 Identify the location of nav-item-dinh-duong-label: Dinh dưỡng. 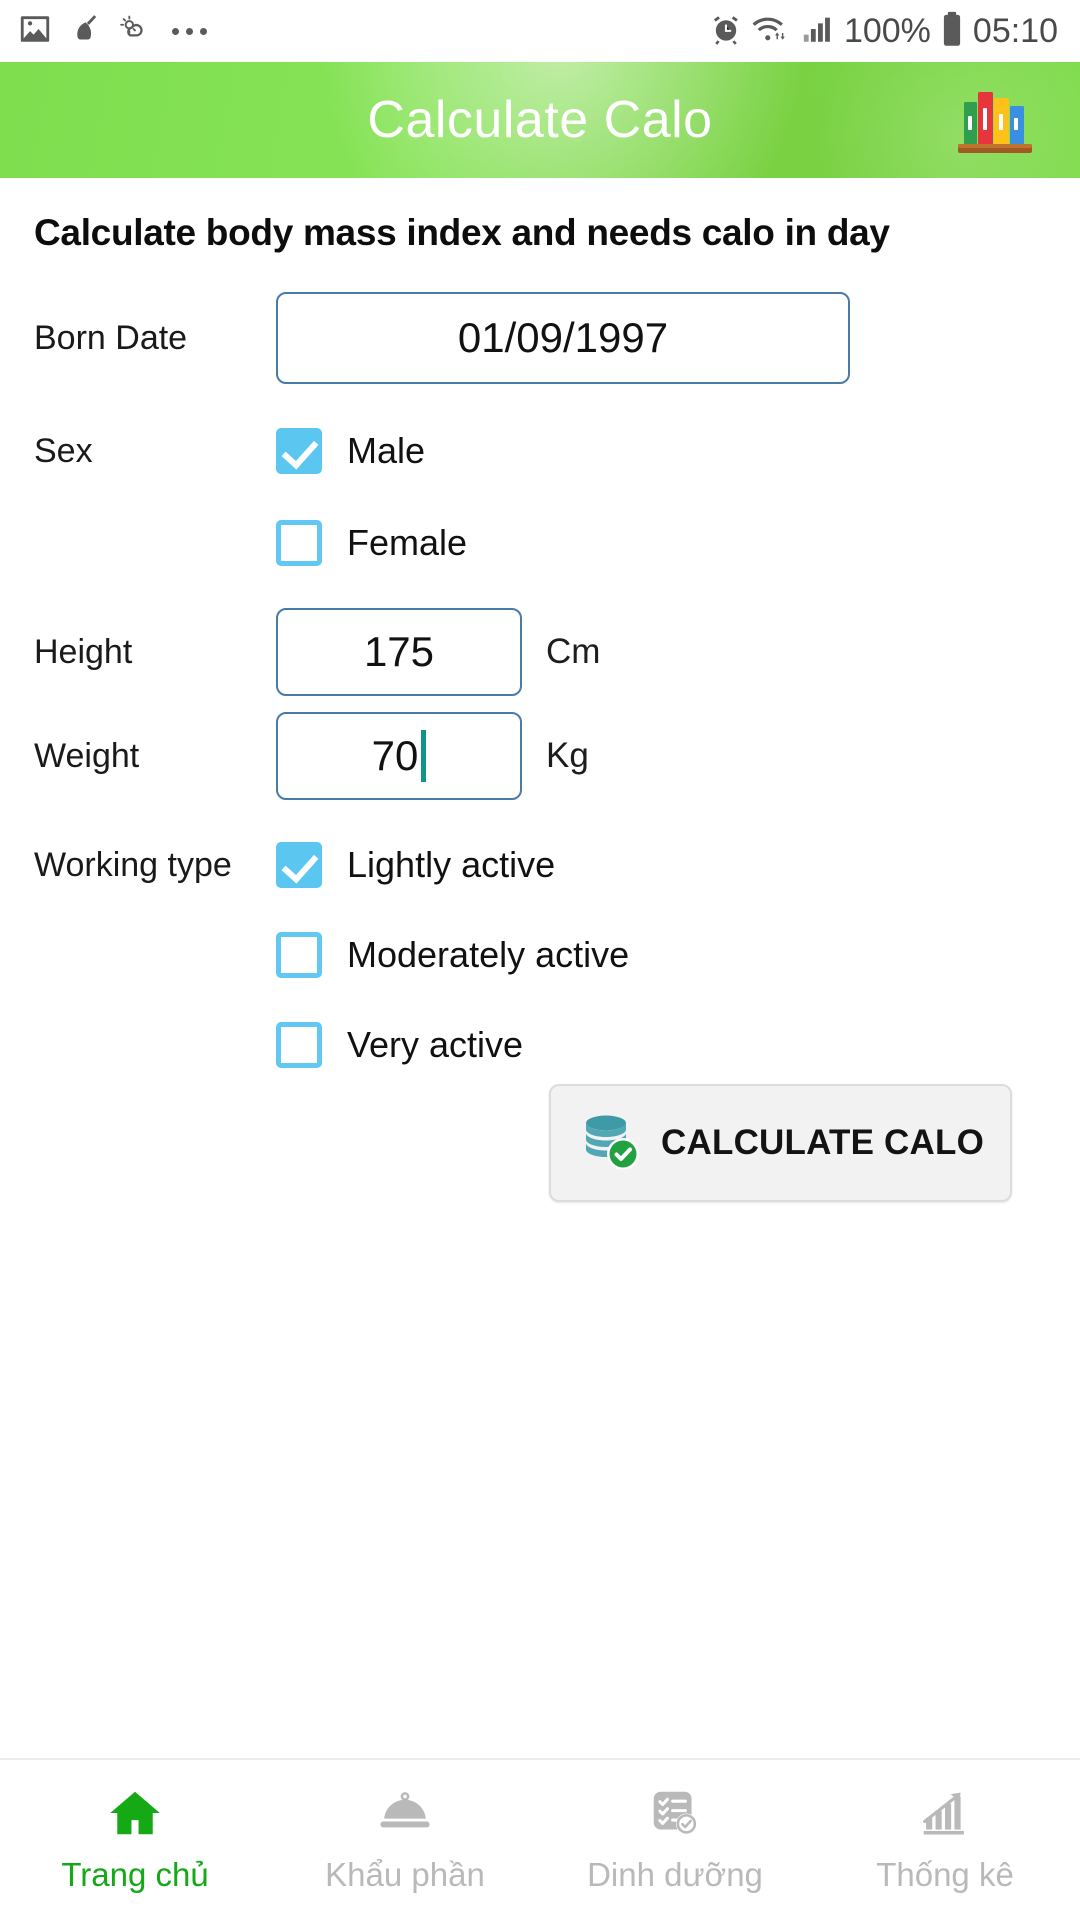
(675, 1874).